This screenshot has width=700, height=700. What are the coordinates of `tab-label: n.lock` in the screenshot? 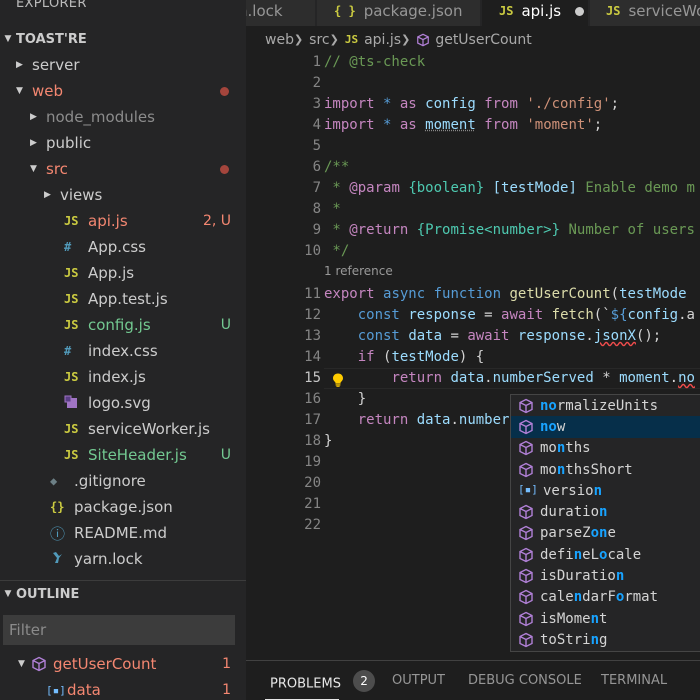 It's located at (264, 11).